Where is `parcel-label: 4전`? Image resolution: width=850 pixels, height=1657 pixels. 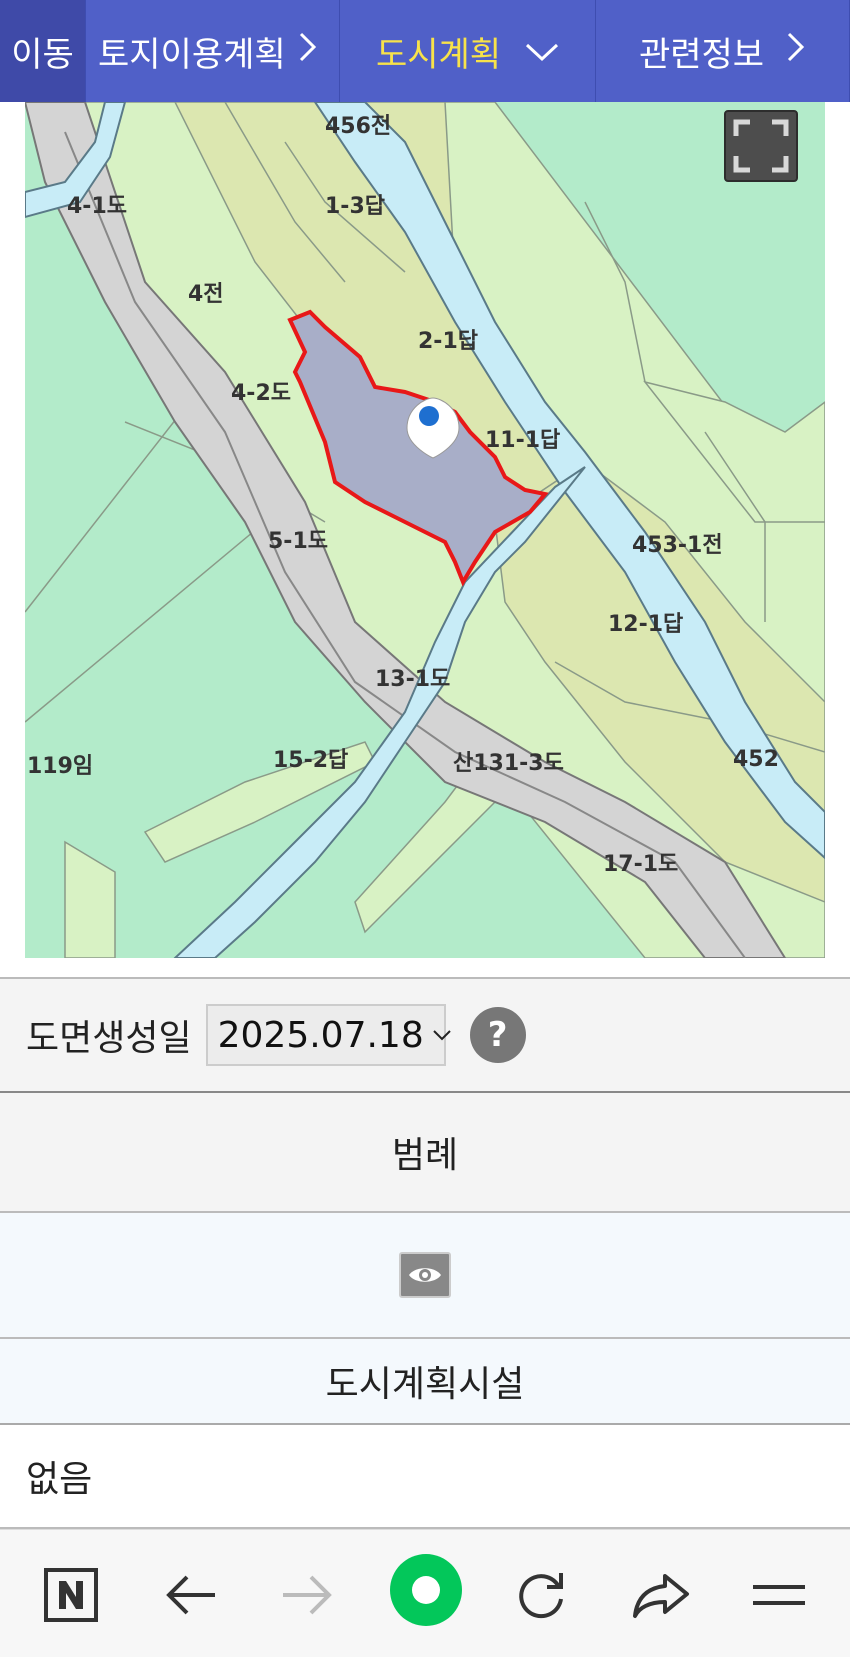
parcel-label: 4전 is located at coordinates (206, 294).